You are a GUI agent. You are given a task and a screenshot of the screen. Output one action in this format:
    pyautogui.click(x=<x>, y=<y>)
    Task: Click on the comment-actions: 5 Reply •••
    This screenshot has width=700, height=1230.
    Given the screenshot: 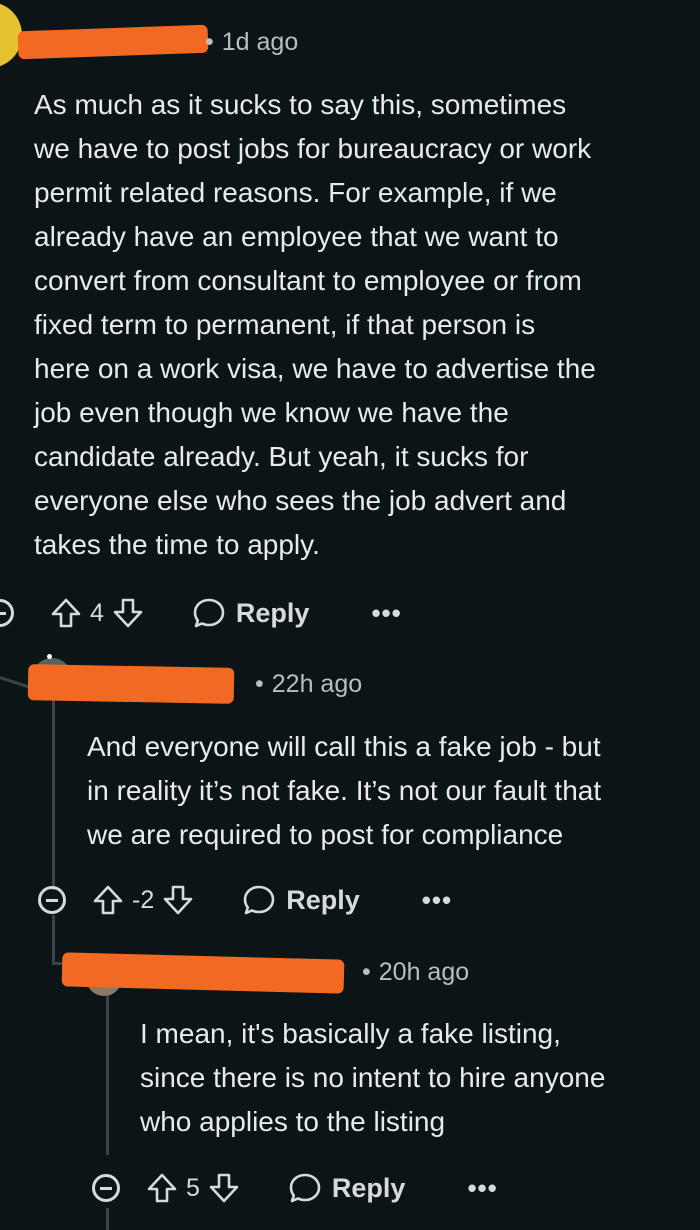 What is the action you would take?
    pyautogui.click(x=295, y=1188)
    